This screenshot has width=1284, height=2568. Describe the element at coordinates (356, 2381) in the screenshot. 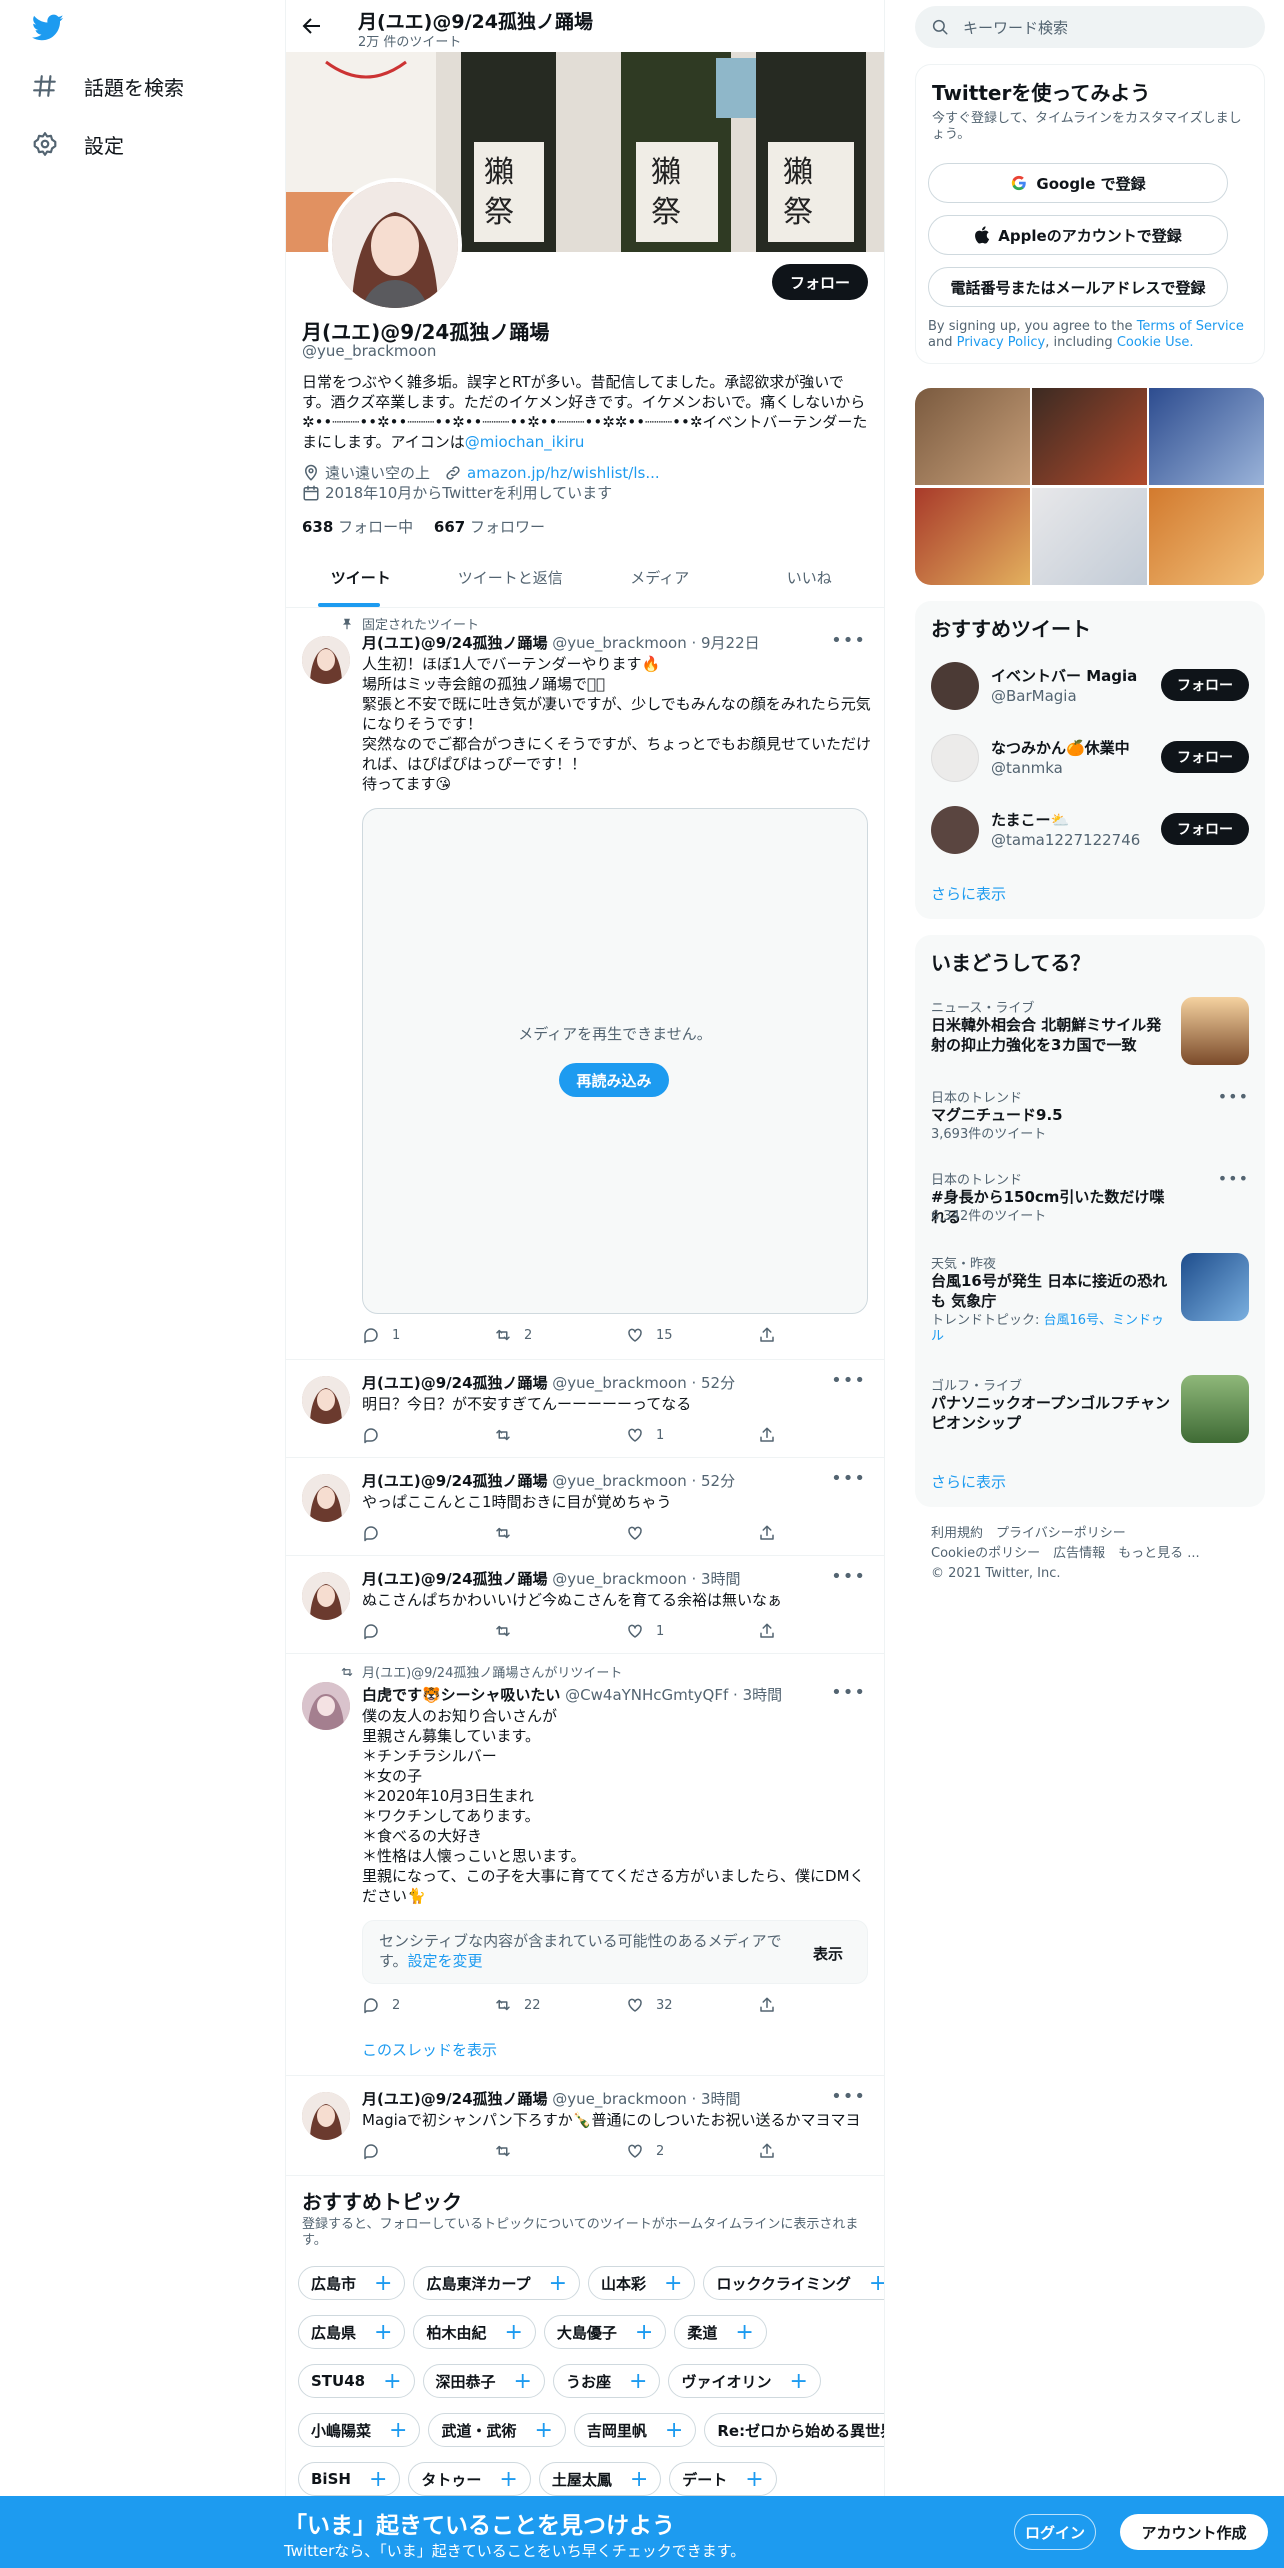

I see `topic-chip: STU48 +` at that location.